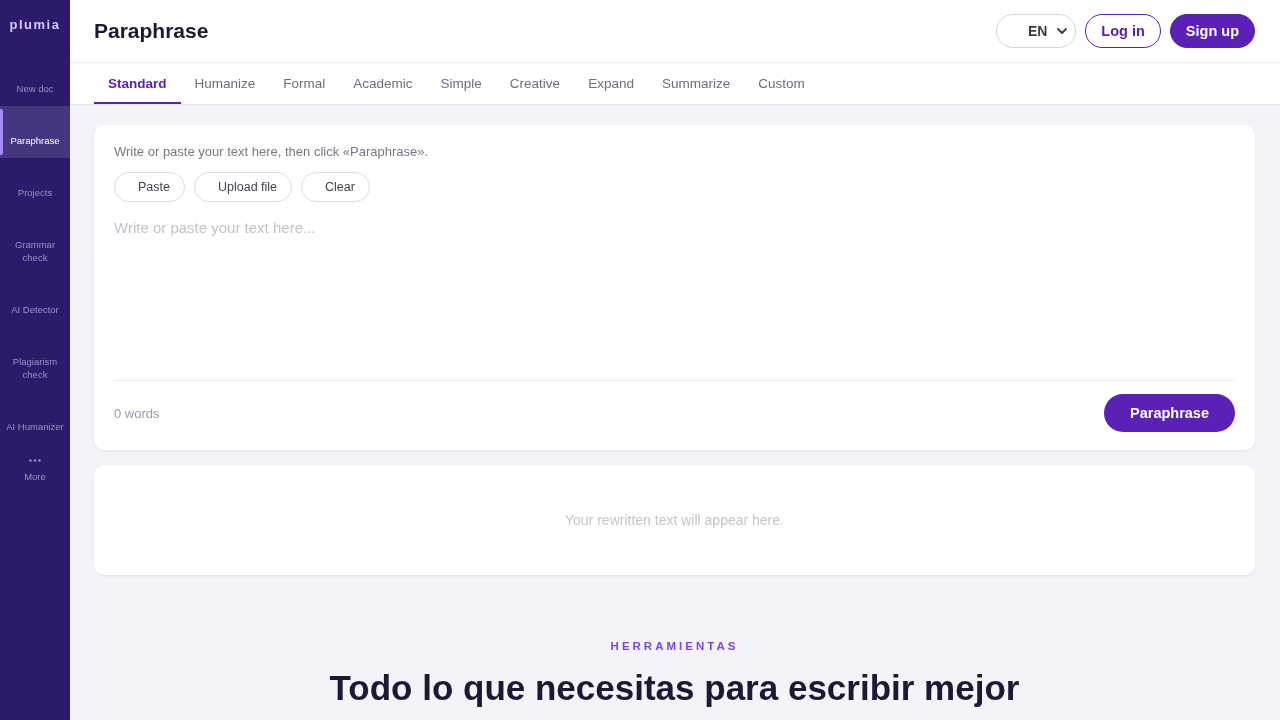  What do you see at coordinates (674, 520) in the screenshot?
I see `output-empty-message: Your rewritten text will appear here.` at bounding box center [674, 520].